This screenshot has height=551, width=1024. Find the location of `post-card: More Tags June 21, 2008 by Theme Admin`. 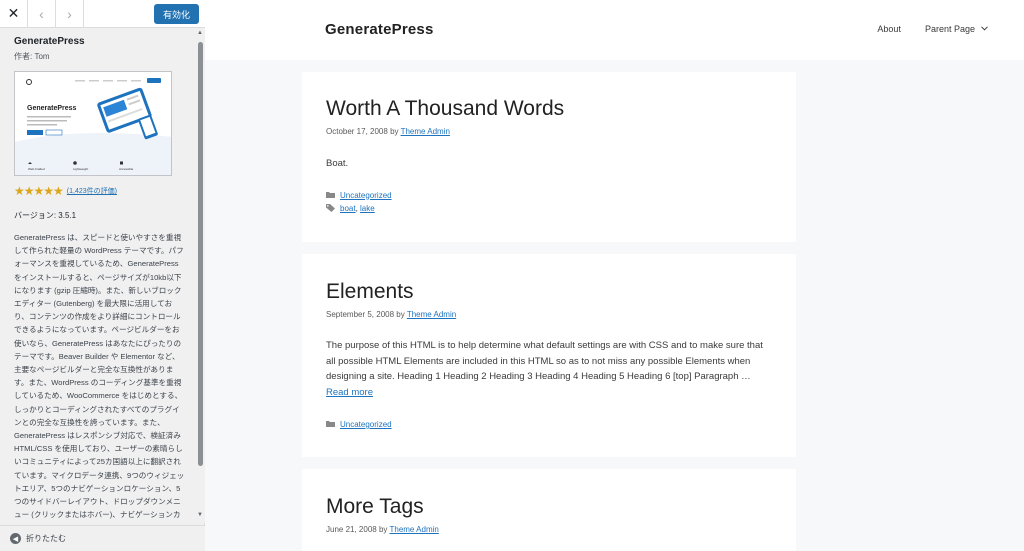

post-card: More Tags June 21, 2008 by Theme Admin is located at coordinates (549, 510).